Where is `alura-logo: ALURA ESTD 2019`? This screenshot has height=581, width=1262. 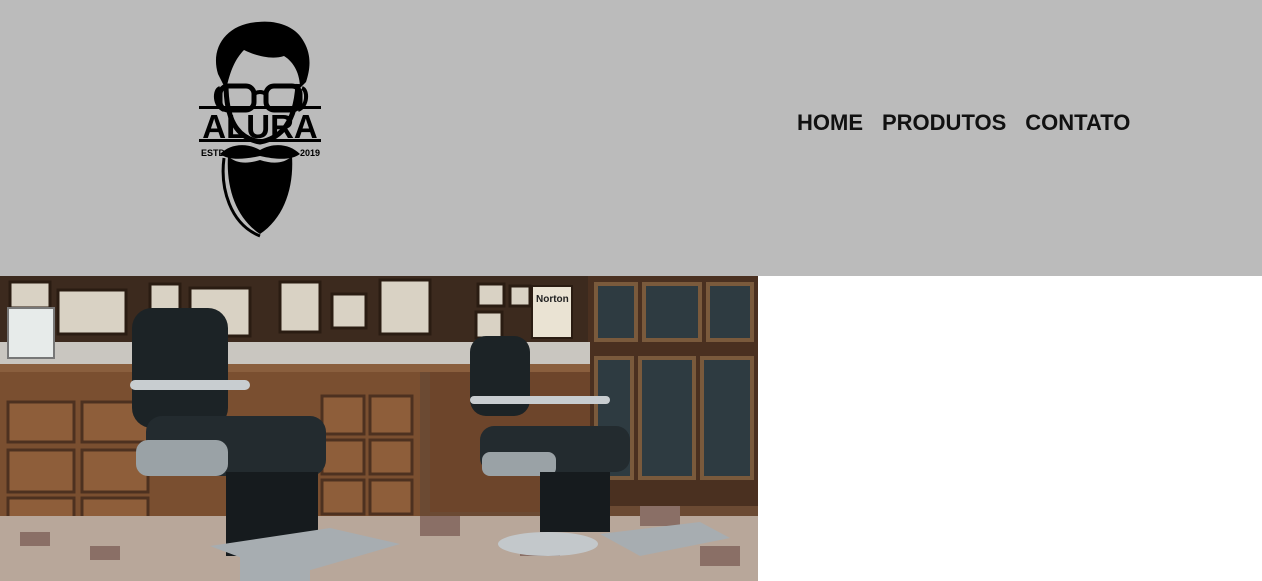
alura-logo: ALURA ESTD 2019 is located at coordinates (260, 128).